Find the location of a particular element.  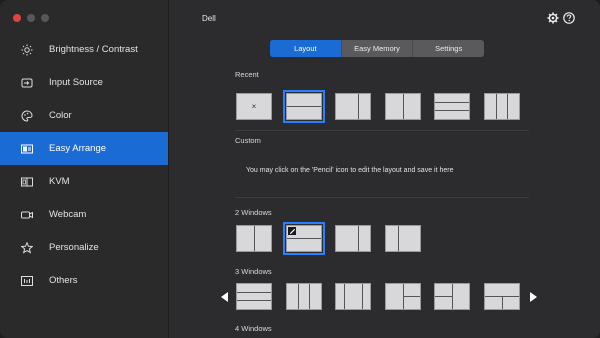

sidebar-item-personalize: Personalize is located at coordinates (84, 247).